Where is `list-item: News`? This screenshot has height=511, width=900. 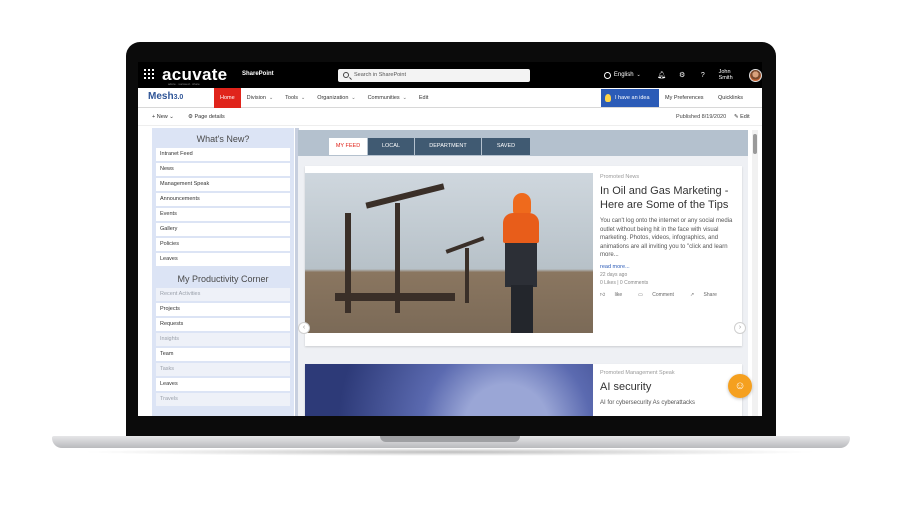 list-item: News is located at coordinates (223, 169).